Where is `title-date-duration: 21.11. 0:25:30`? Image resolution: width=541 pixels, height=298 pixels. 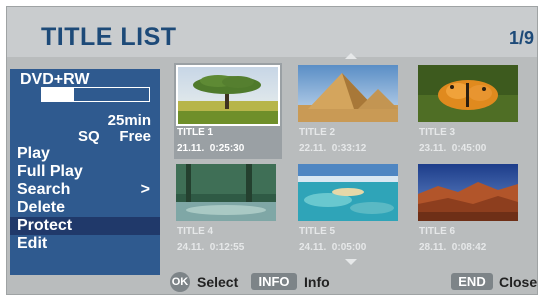 title-date-duration: 21.11. 0:25:30 is located at coordinates (211, 148).